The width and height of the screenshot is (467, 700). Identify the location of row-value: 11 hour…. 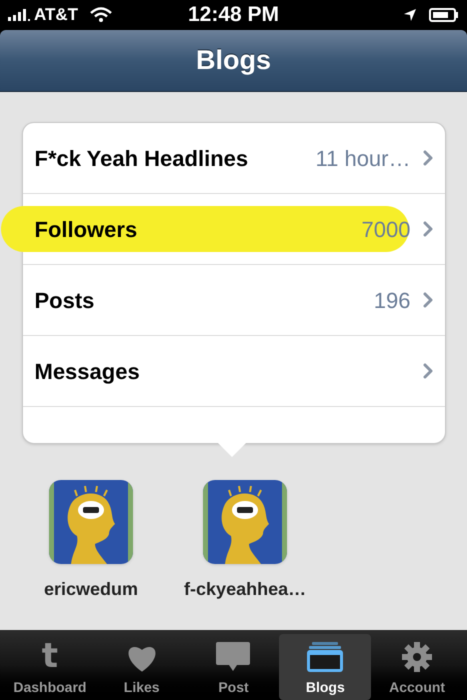
(363, 158).